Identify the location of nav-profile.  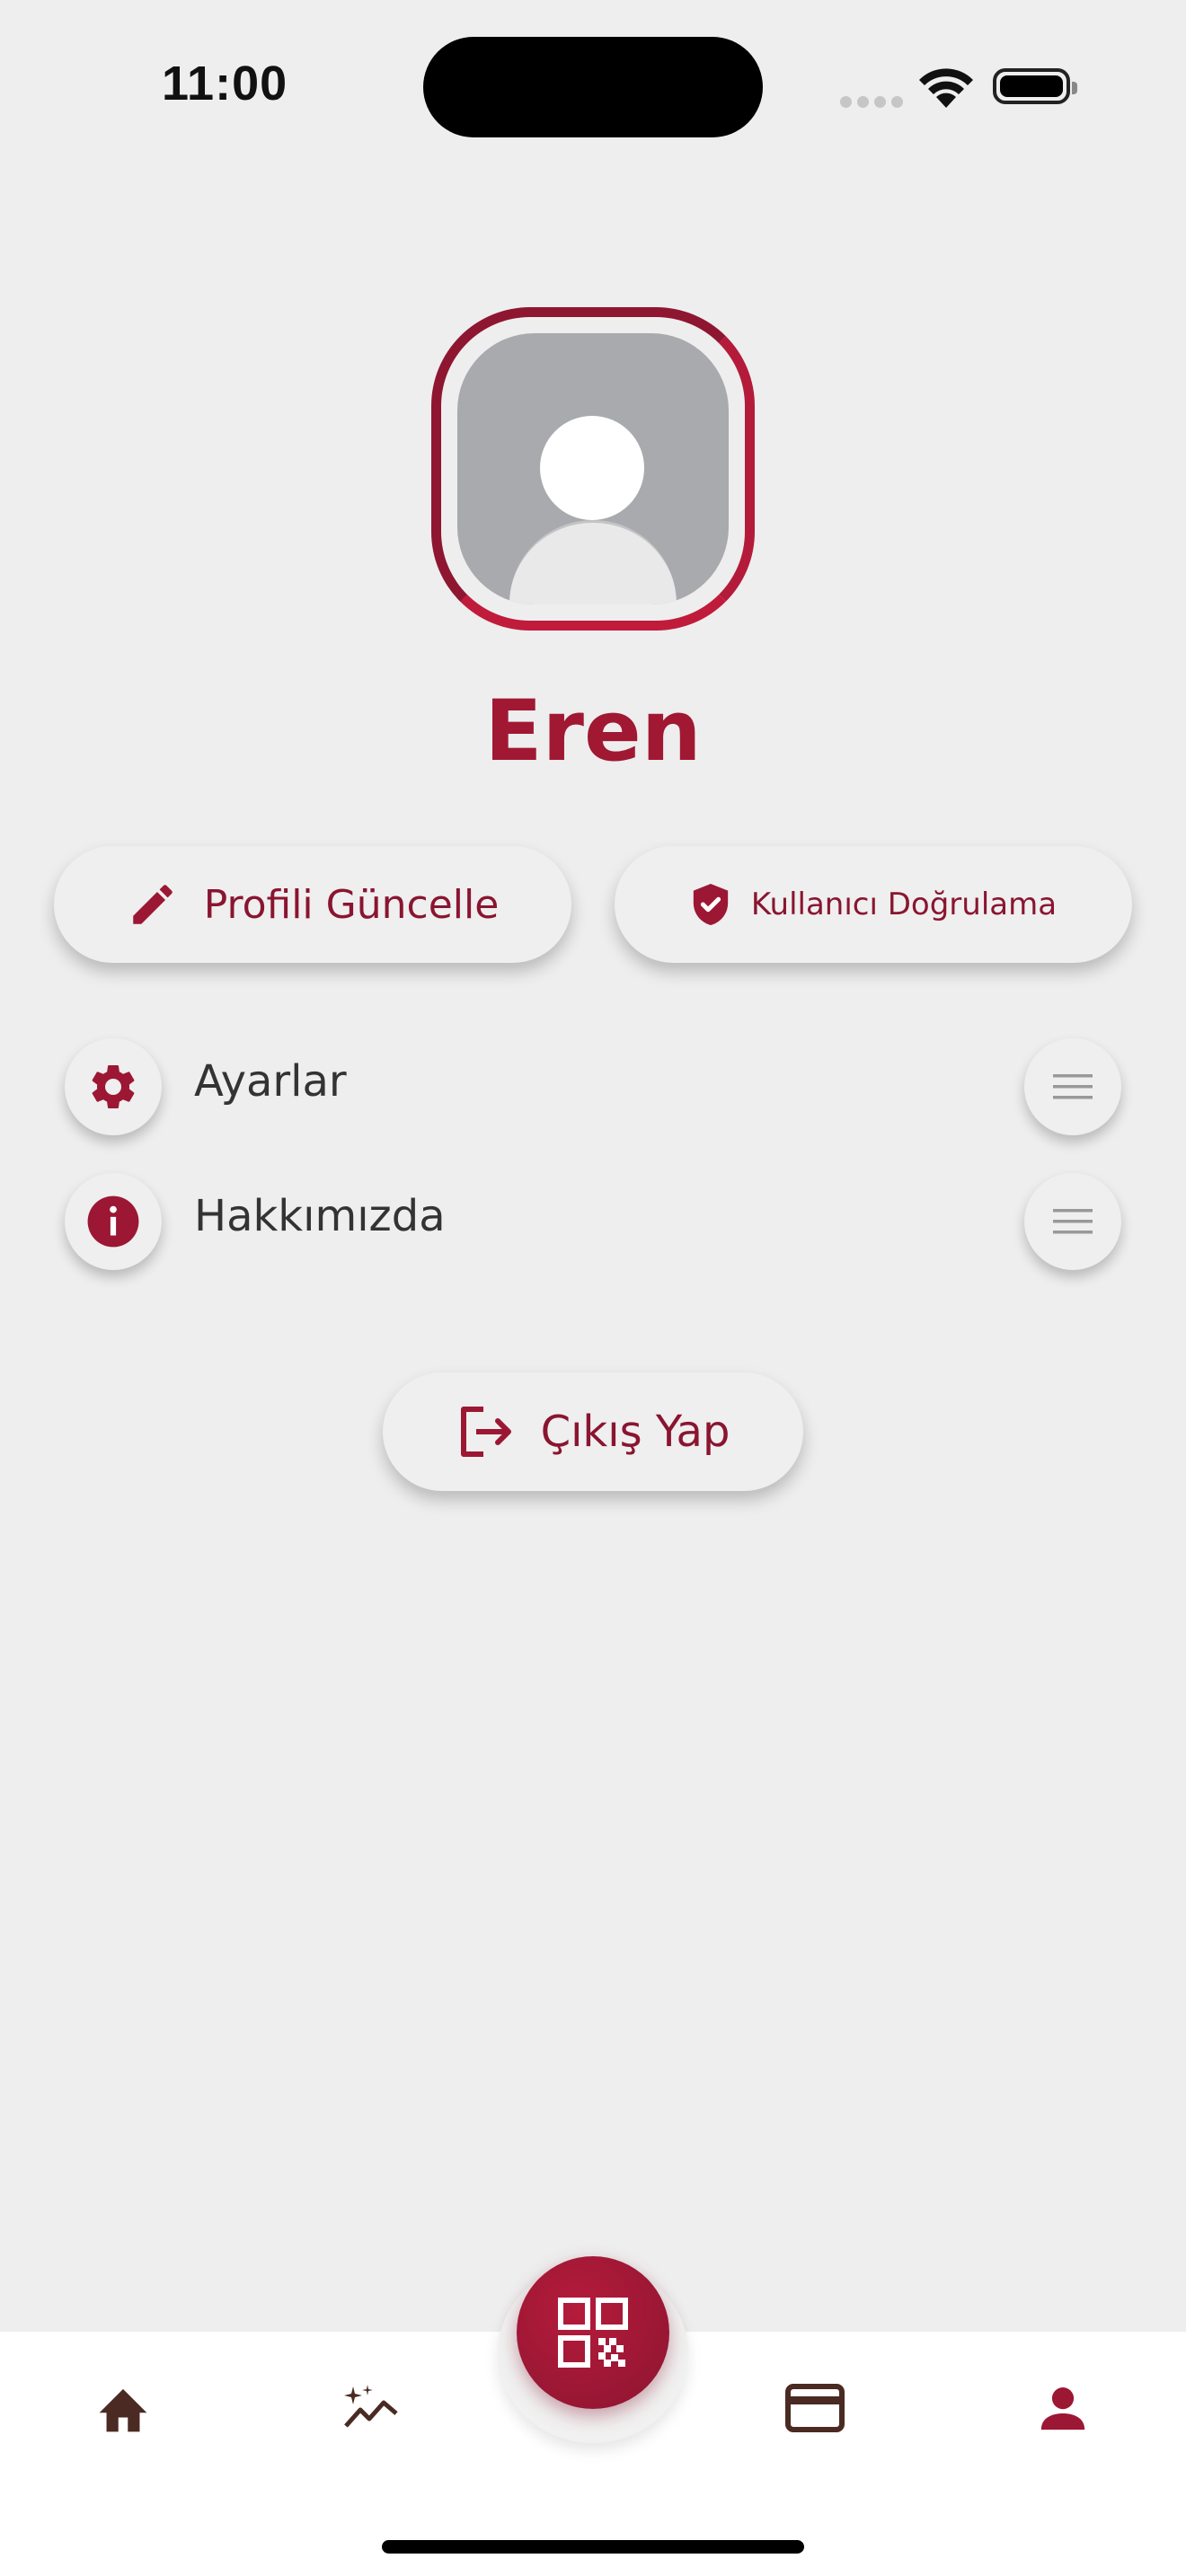
(1062, 2408).